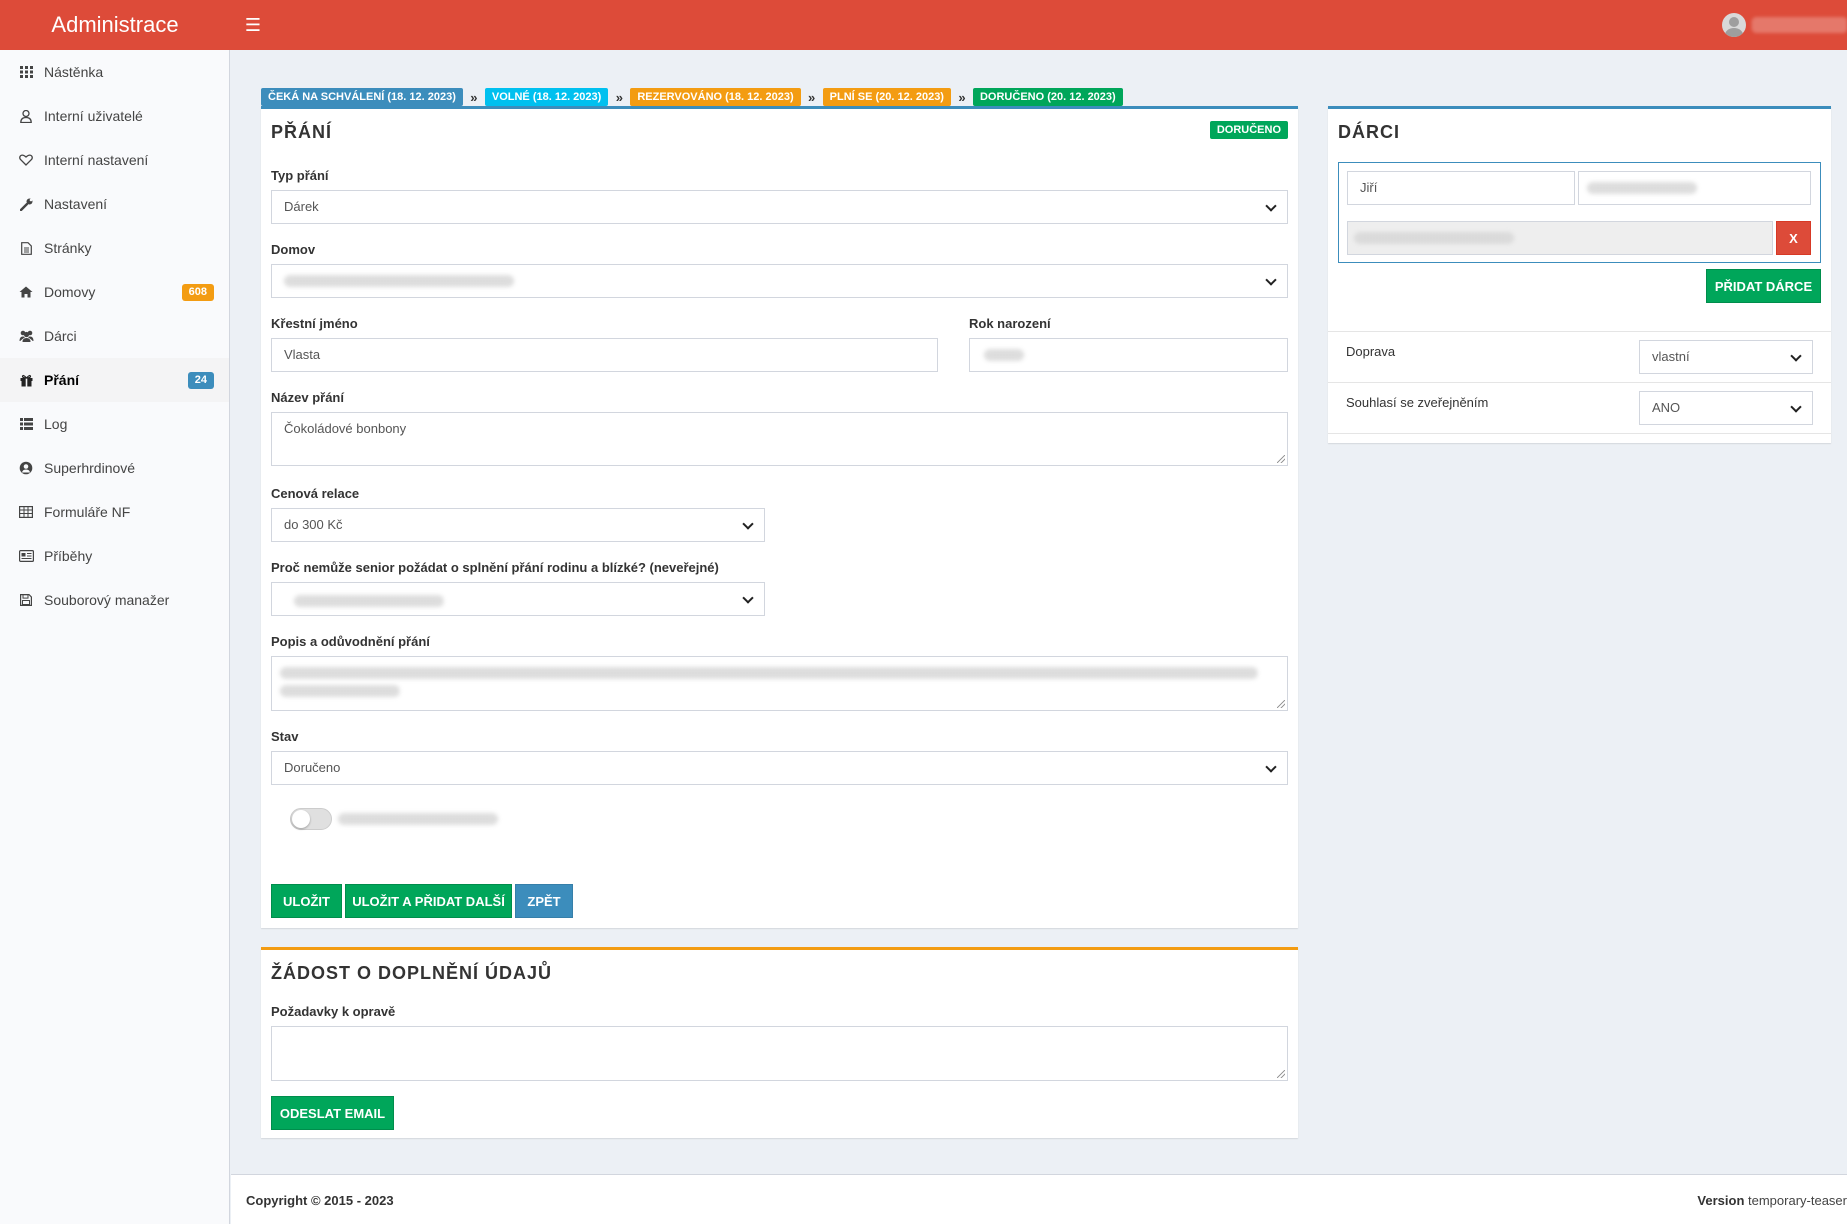 The height and width of the screenshot is (1224, 1847). I want to click on back-button: ZPĚT, so click(544, 901).